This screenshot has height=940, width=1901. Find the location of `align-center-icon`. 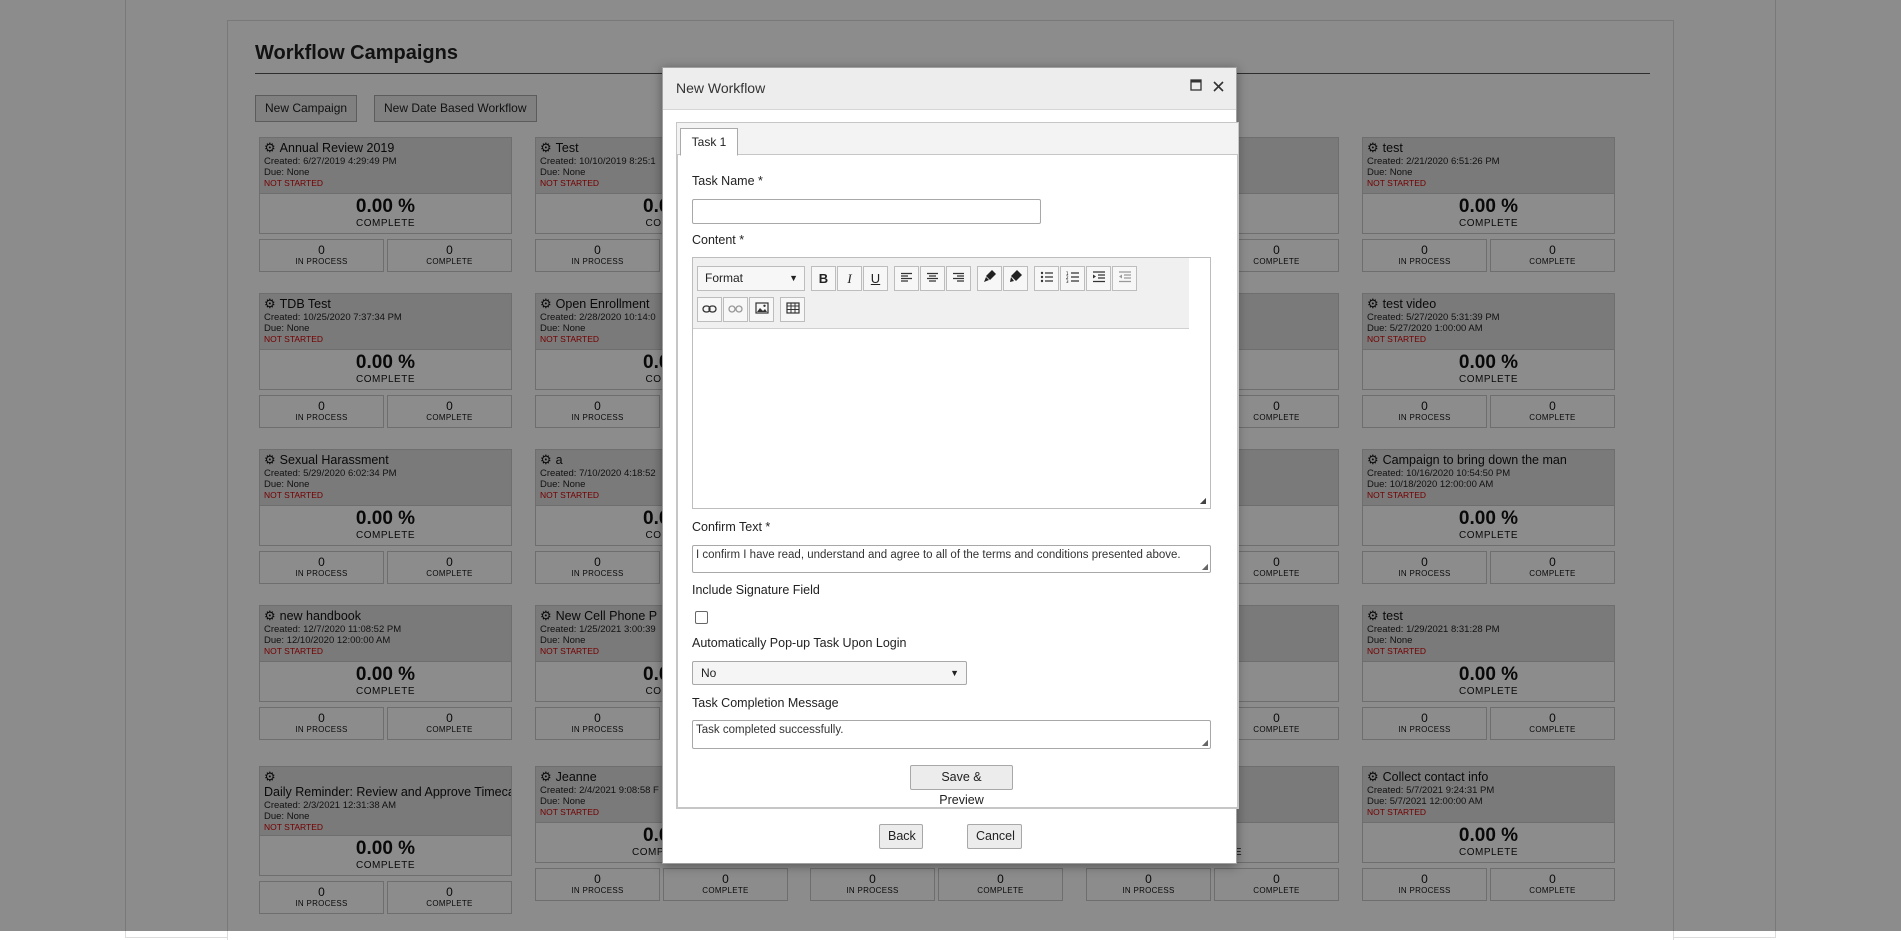

align-center-icon is located at coordinates (932, 278).